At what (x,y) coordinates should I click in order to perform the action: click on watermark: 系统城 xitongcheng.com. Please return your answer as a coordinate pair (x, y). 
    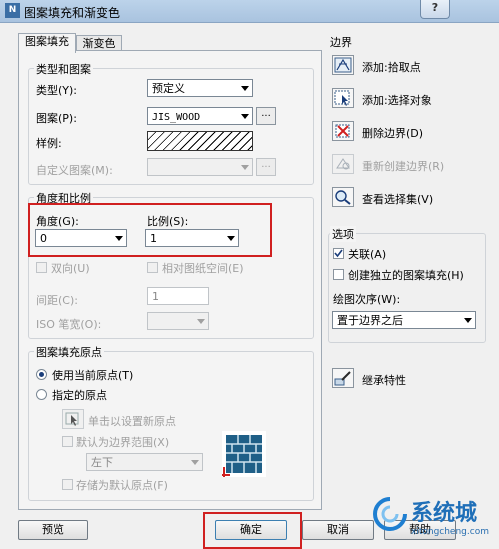
    Looking at the image, I should click on (434, 520).